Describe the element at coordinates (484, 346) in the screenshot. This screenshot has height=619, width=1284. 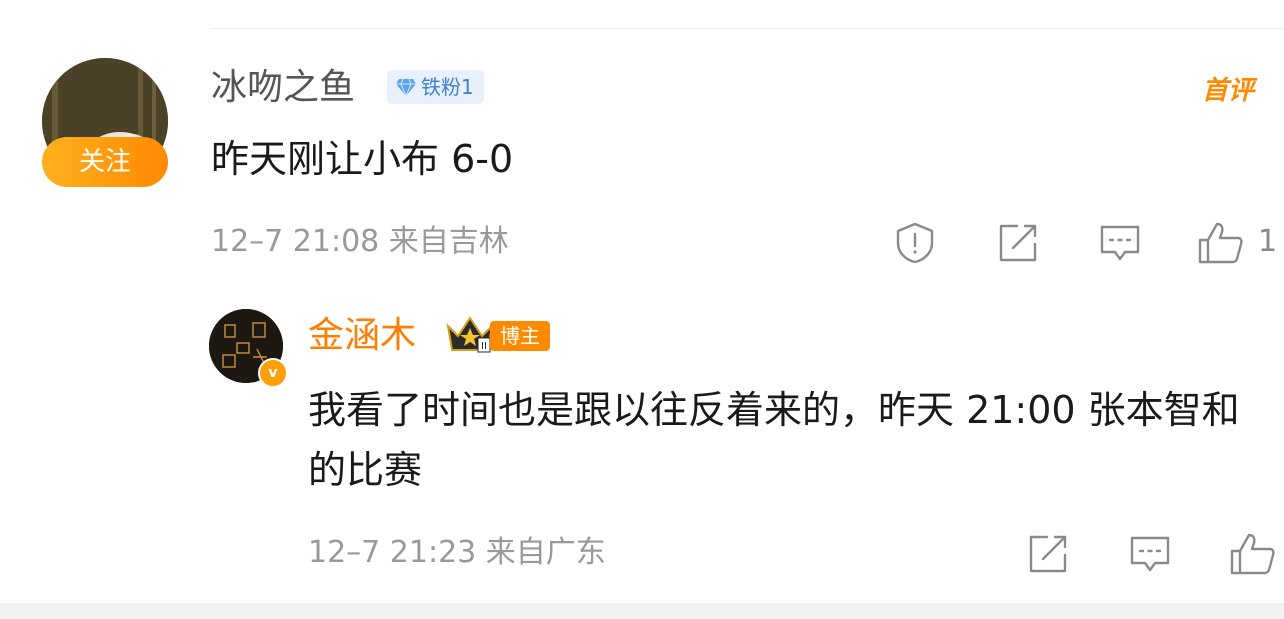
I see `crown-rank: II` at that location.